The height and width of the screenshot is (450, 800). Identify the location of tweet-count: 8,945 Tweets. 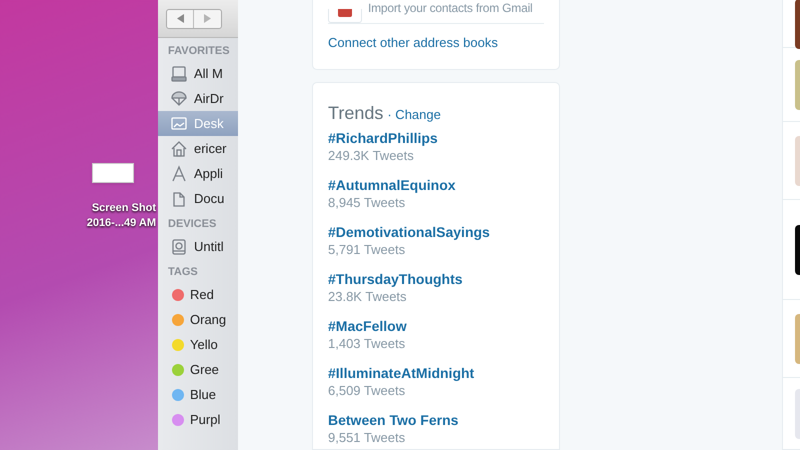
(367, 203).